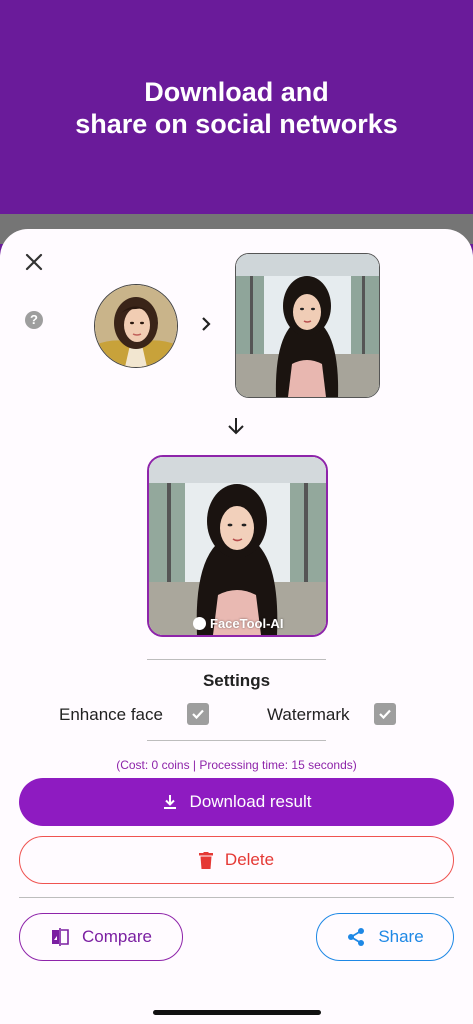 This screenshot has height=1024, width=473. I want to click on trash-icon, so click(205, 860).